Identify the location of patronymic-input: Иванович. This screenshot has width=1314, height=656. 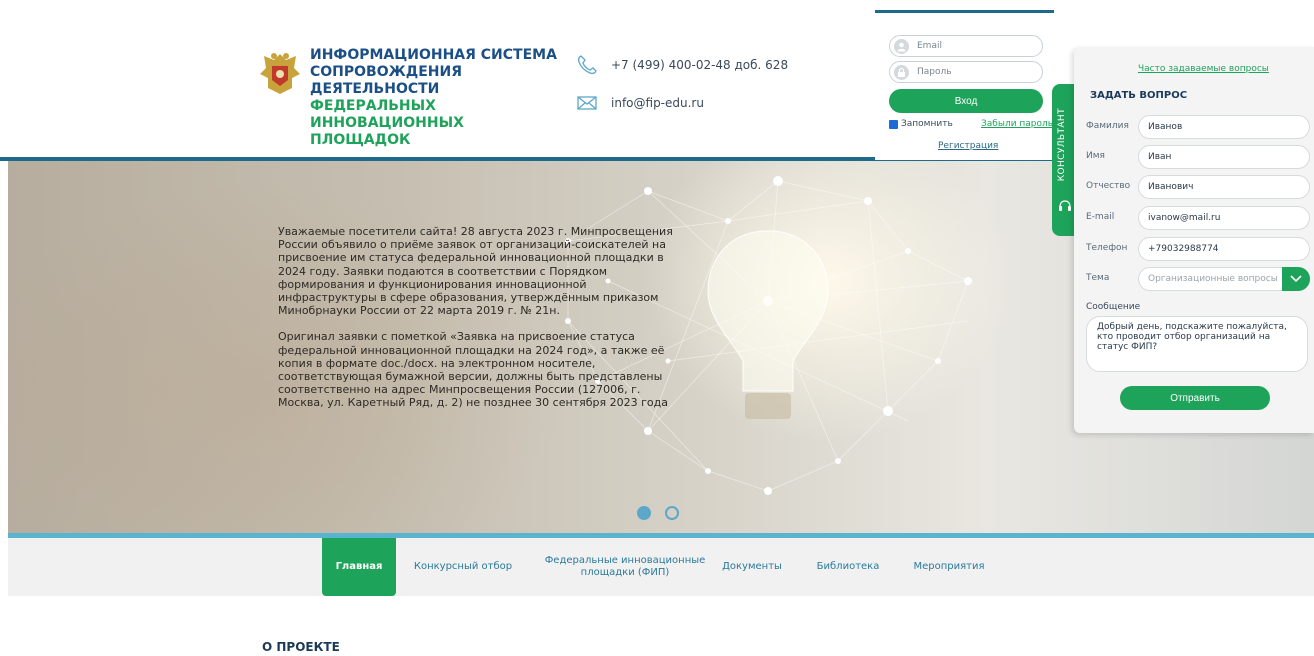
(1224, 187).